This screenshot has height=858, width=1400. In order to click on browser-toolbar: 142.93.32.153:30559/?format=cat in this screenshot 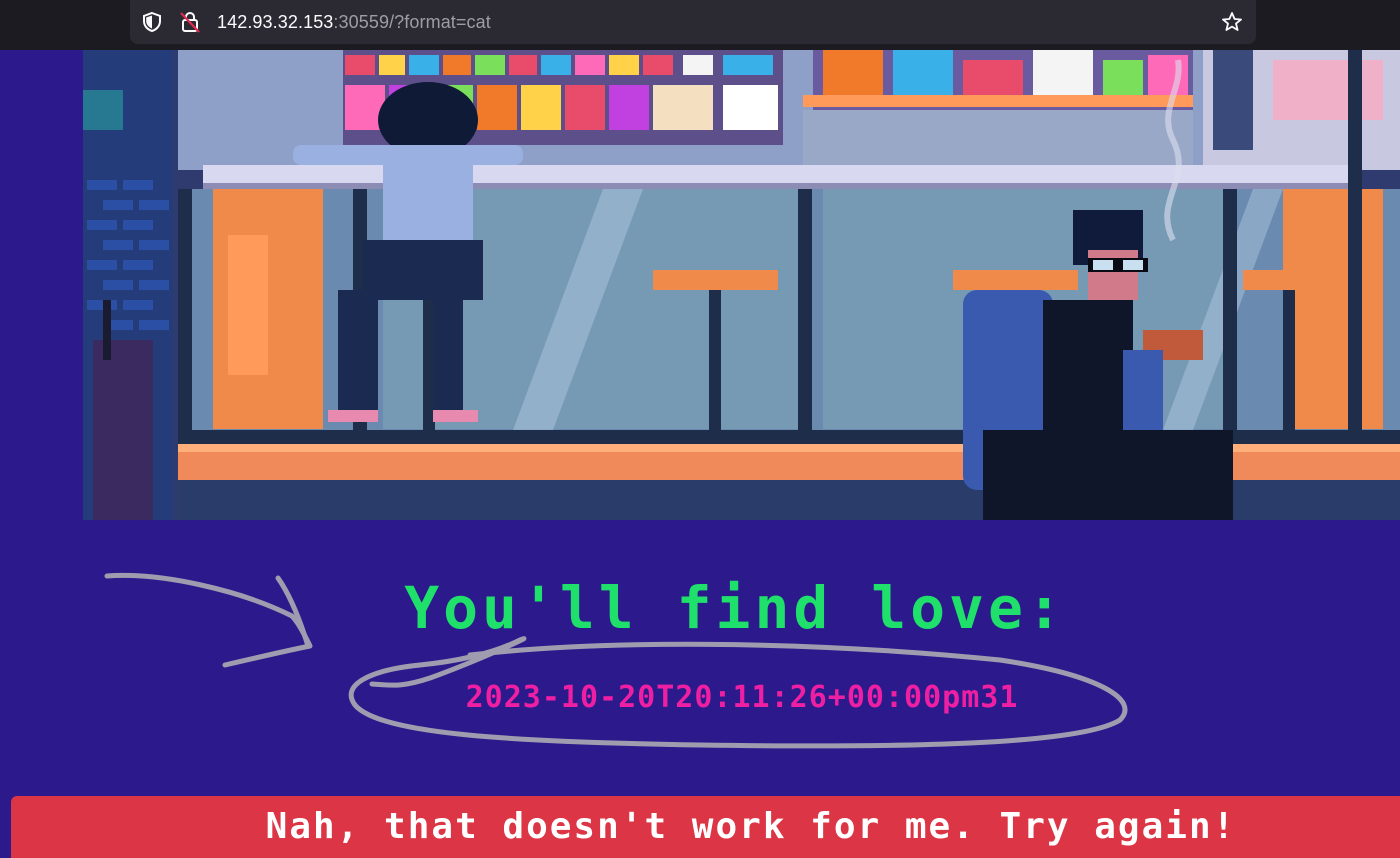, I will do `click(700, 25)`.